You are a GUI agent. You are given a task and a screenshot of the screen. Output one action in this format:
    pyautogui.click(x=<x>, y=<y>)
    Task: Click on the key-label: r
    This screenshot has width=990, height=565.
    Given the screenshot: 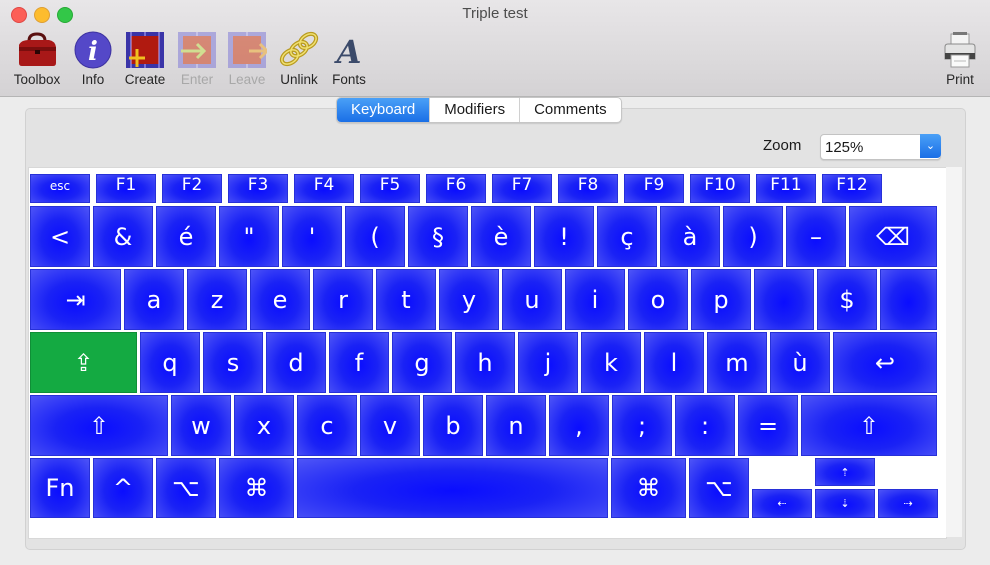 What is the action you would take?
    pyautogui.click(x=343, y=299)
    